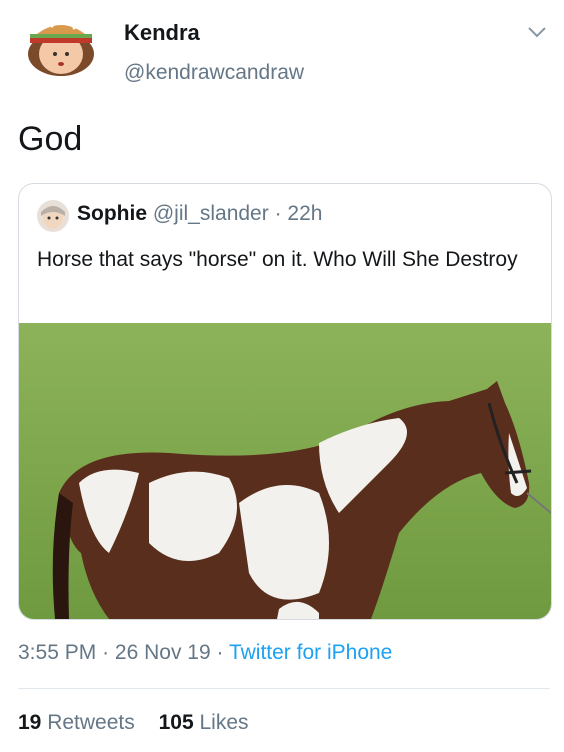 This screenshot has width=564, height=752. I want to click on tweet-date: 26 Nov 19, so click(163, 652).